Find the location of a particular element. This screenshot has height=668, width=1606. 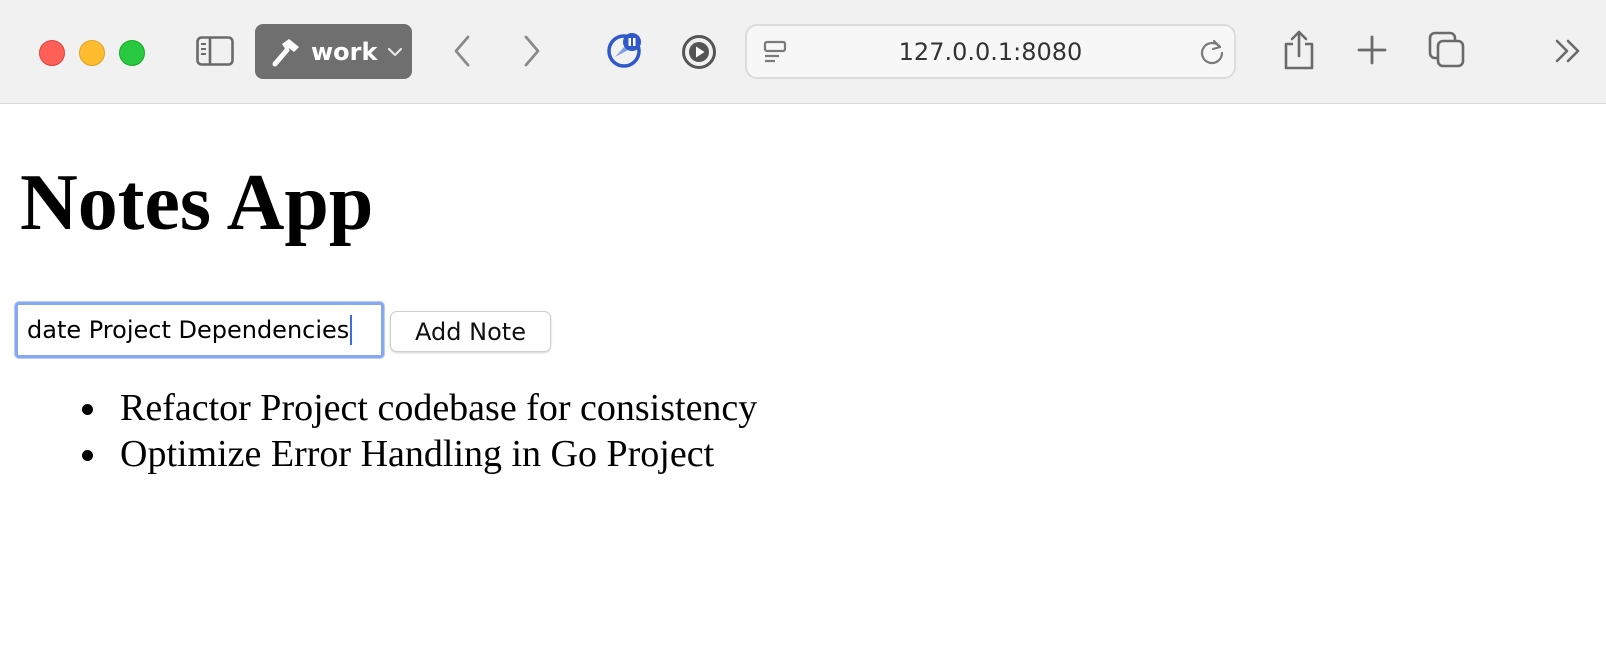

workspace-button: work is located at coordinates (333, 51).